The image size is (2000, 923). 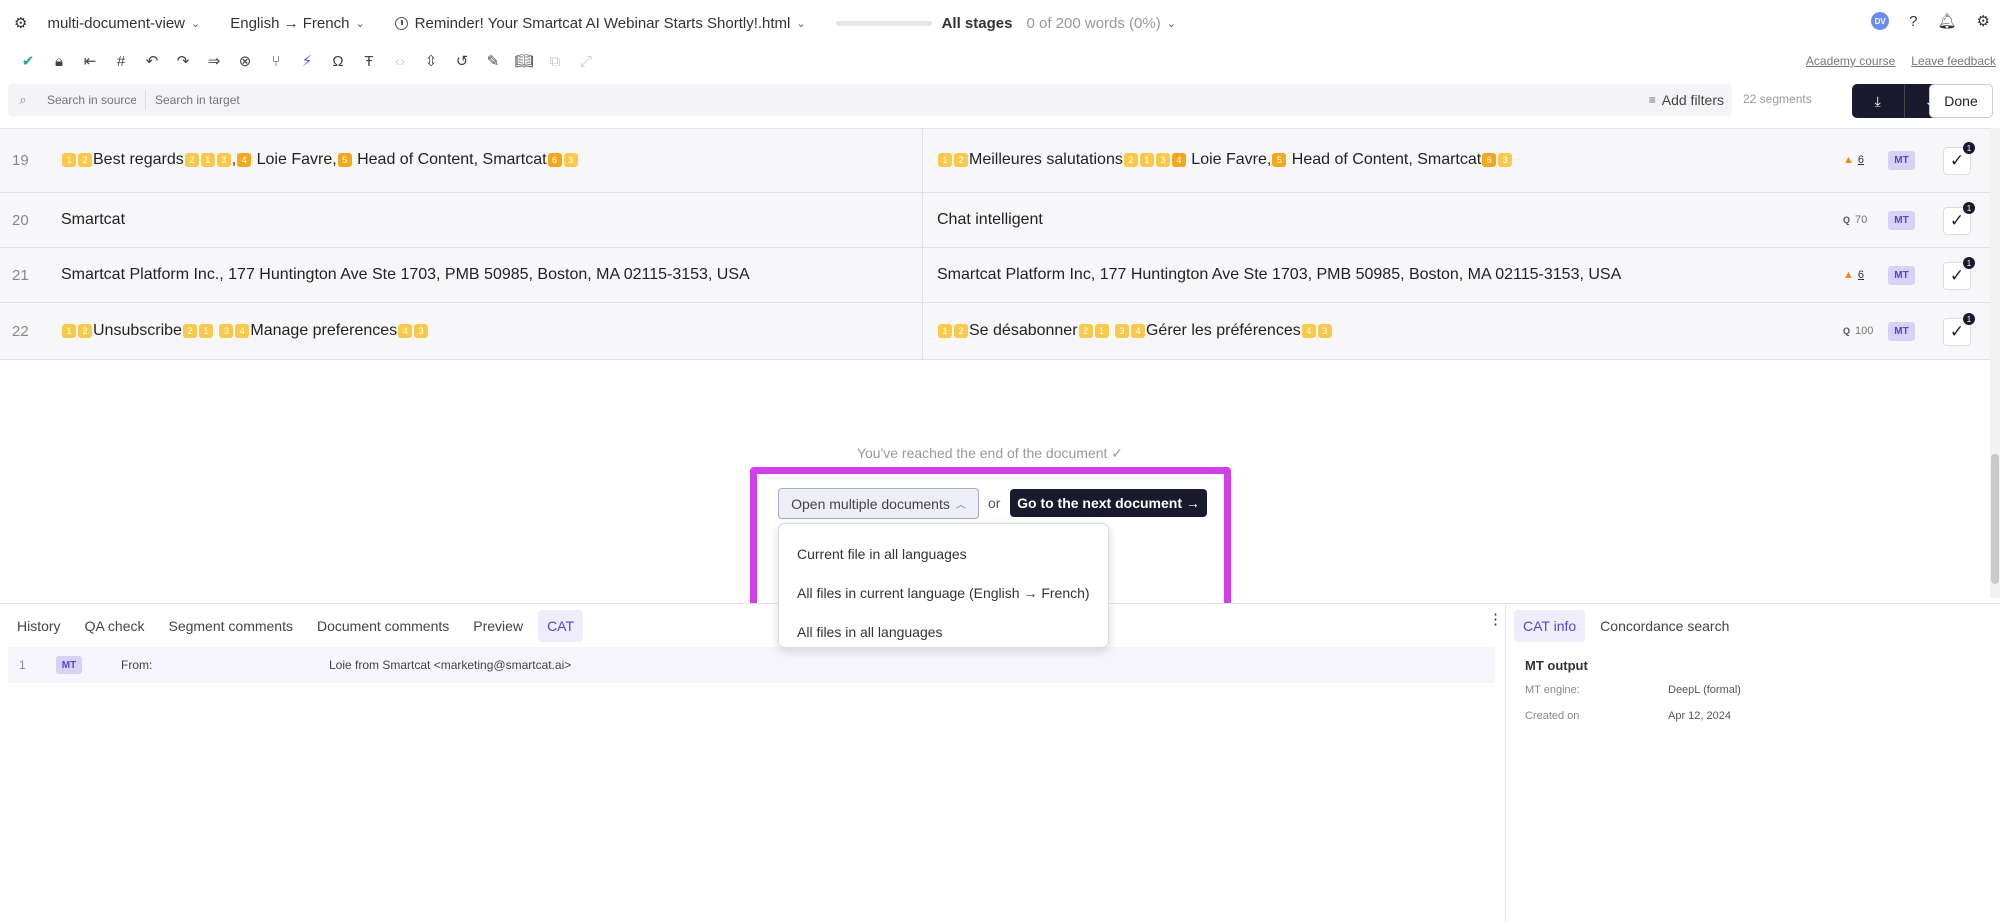 I want to click on tab-cat-info: CAT info, so click(x=1550, y=626).